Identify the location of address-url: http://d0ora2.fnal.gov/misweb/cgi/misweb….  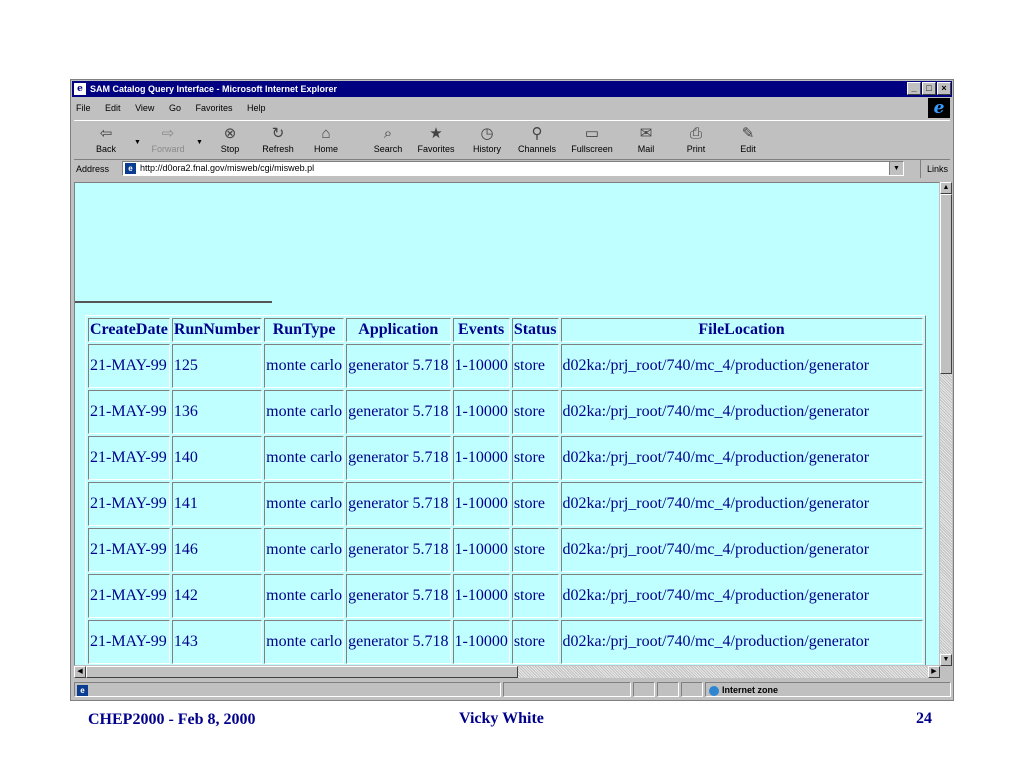
(227, 168).